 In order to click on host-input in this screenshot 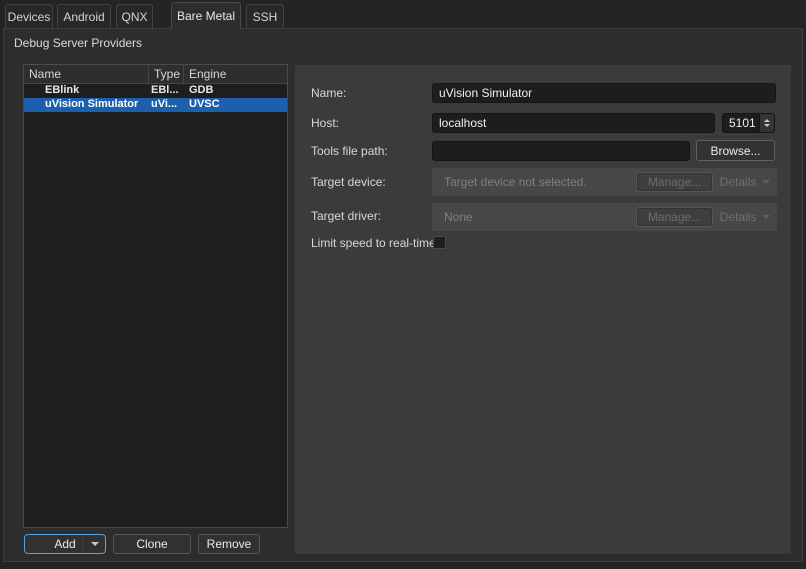, I will do `click(573, 123)`.